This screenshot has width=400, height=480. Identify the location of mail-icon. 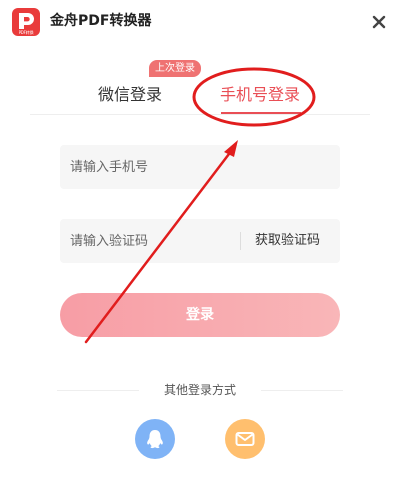
(245, 439).